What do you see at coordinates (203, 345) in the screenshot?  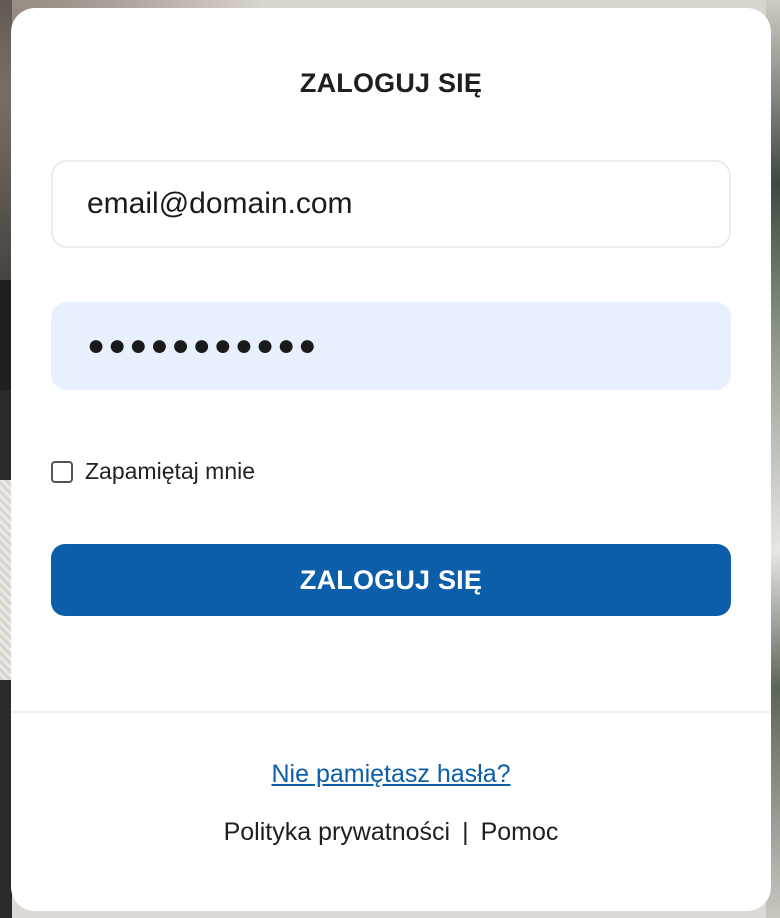 I see `password-value: ●●●●●●●●●●●` at bounding box center [203, 345].